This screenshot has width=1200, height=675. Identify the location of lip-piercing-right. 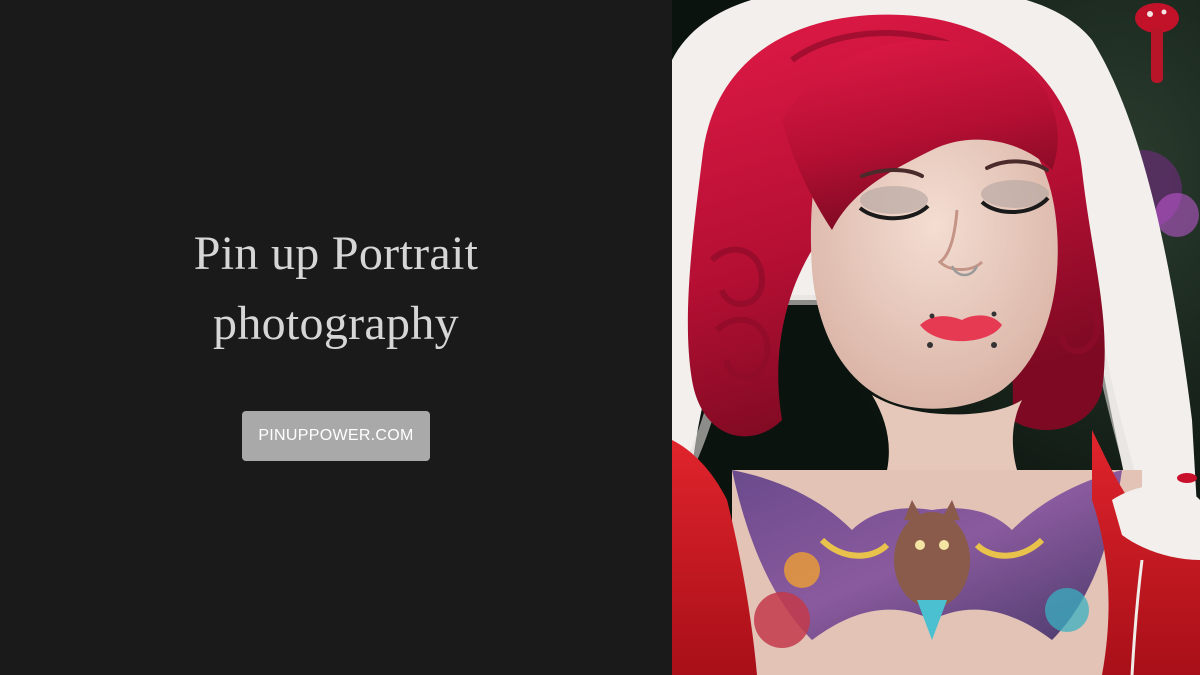
(994, 345).